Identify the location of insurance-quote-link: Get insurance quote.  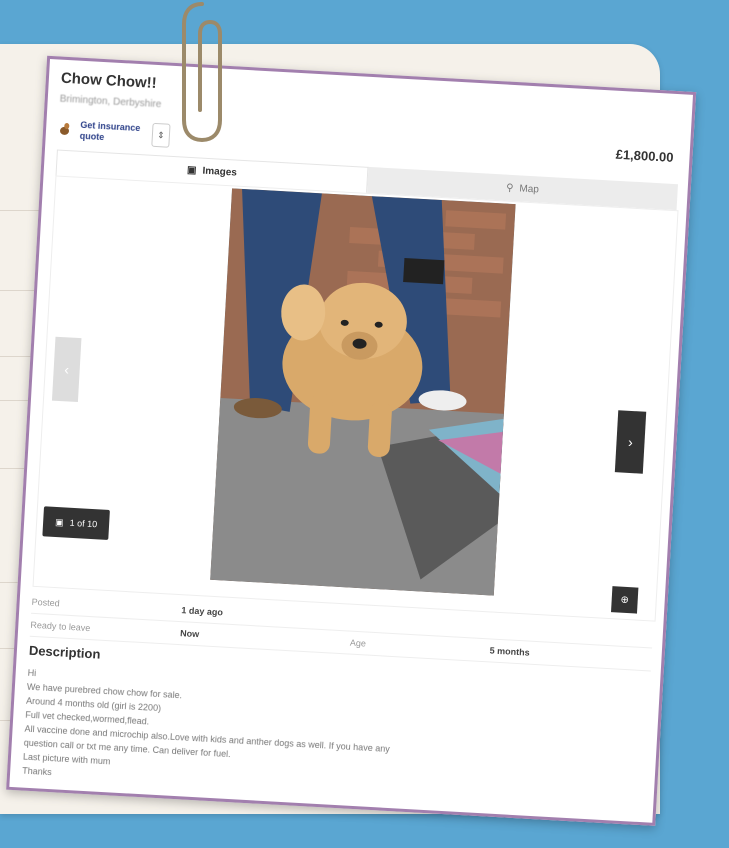
(111, 133).